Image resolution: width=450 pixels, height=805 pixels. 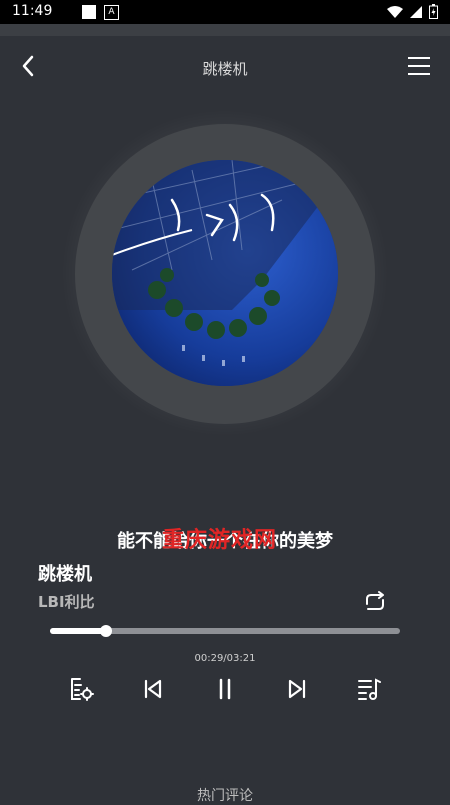 I want to click on album-cover, so click(x=225, y=273).